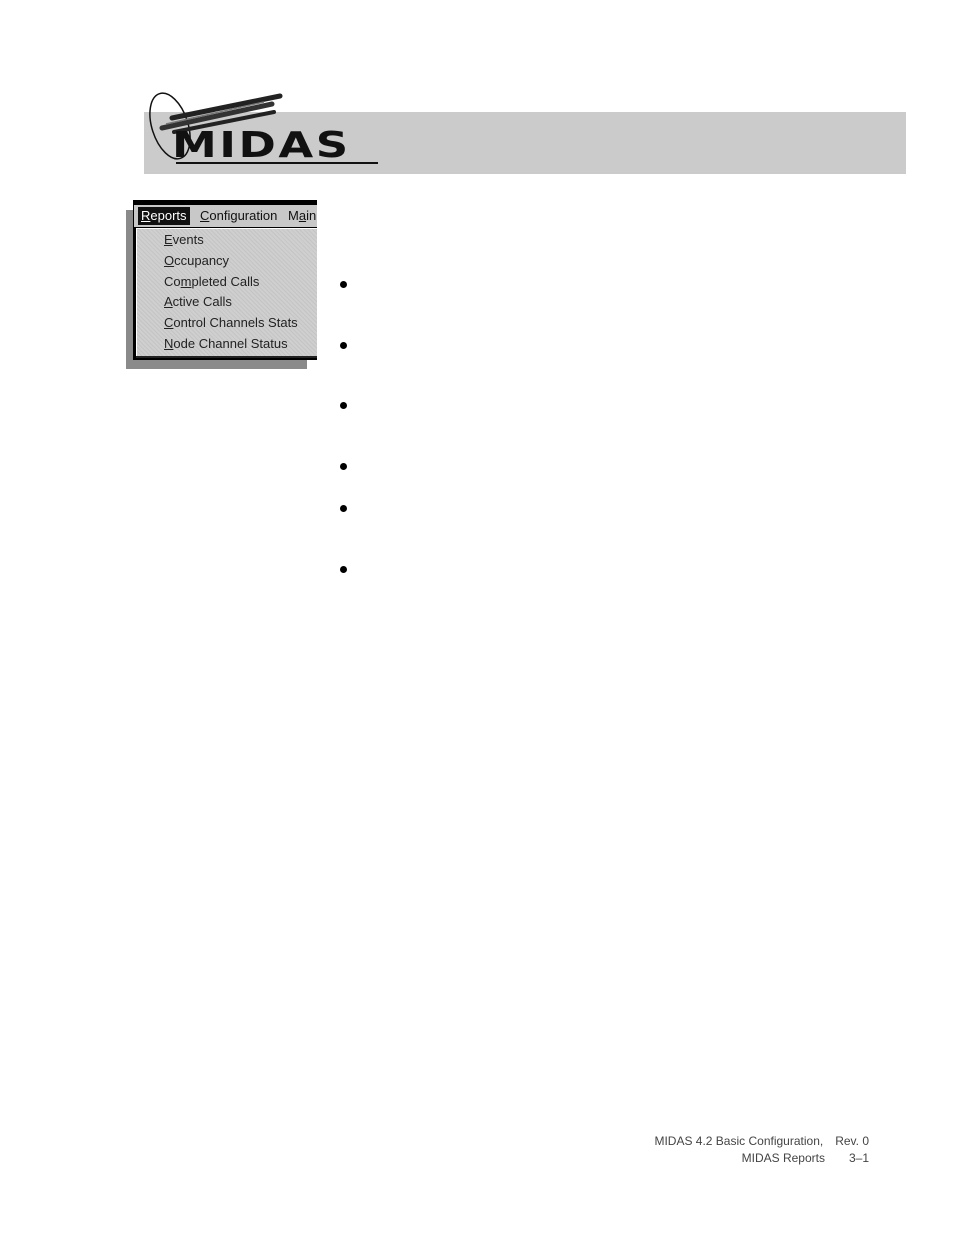 The width and height of the screenshot is (954, 1235). What do you see at coordinates (293, 215) in the screenshot?
I see `menu-label: M` at bounding box center [293, 215].